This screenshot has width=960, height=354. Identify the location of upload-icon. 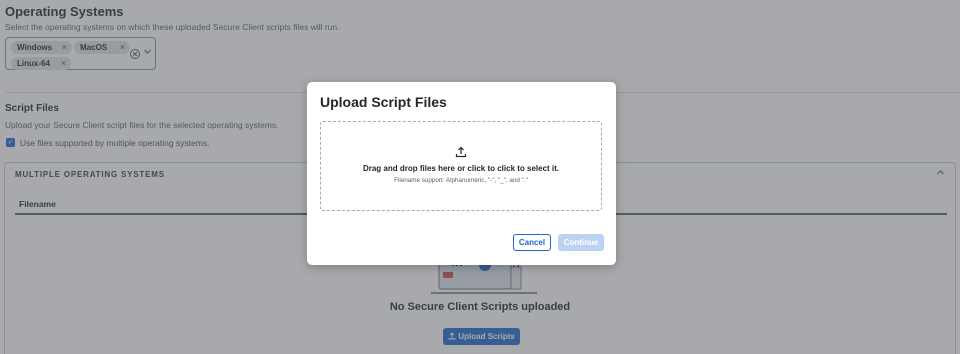
(461, 152).